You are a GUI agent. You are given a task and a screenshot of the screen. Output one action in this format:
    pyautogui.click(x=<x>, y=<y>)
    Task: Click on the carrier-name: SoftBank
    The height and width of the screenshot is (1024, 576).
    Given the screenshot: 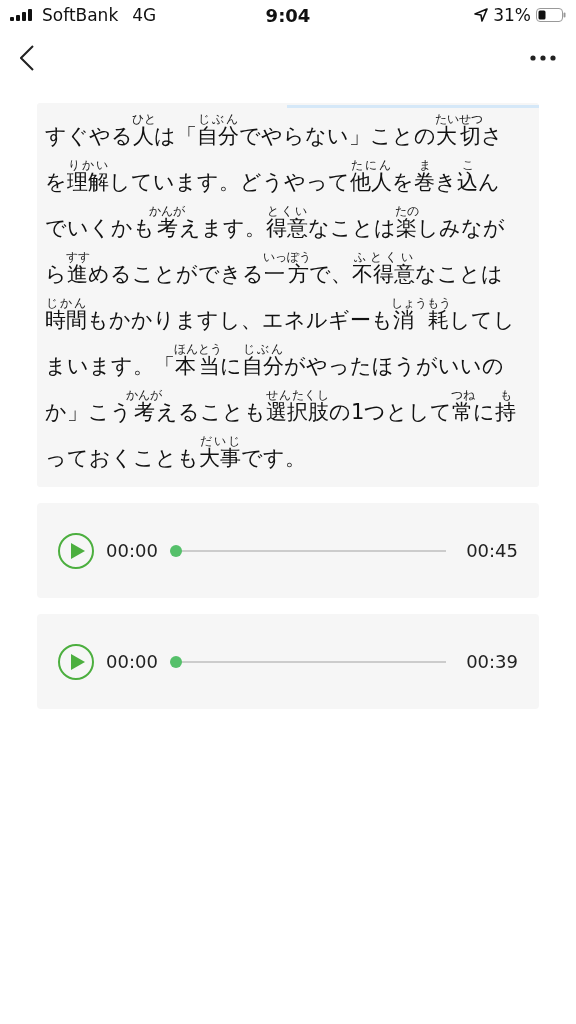 What is the action you would take?
    pyautogui.click(x=80, y=15)
    